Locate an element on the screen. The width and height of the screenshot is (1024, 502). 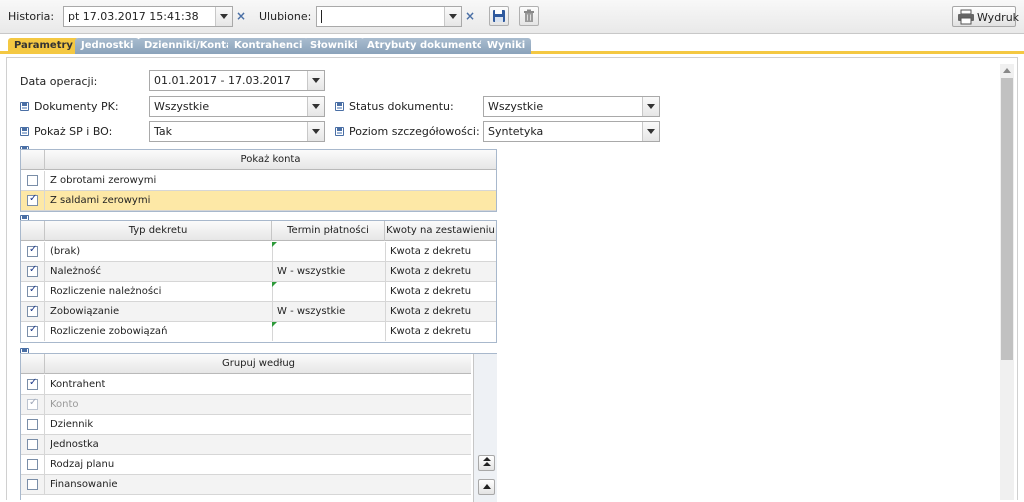
data-operacji-value: 01.01.2017 - 17.03.2017 is located at coordinates (222, 80).